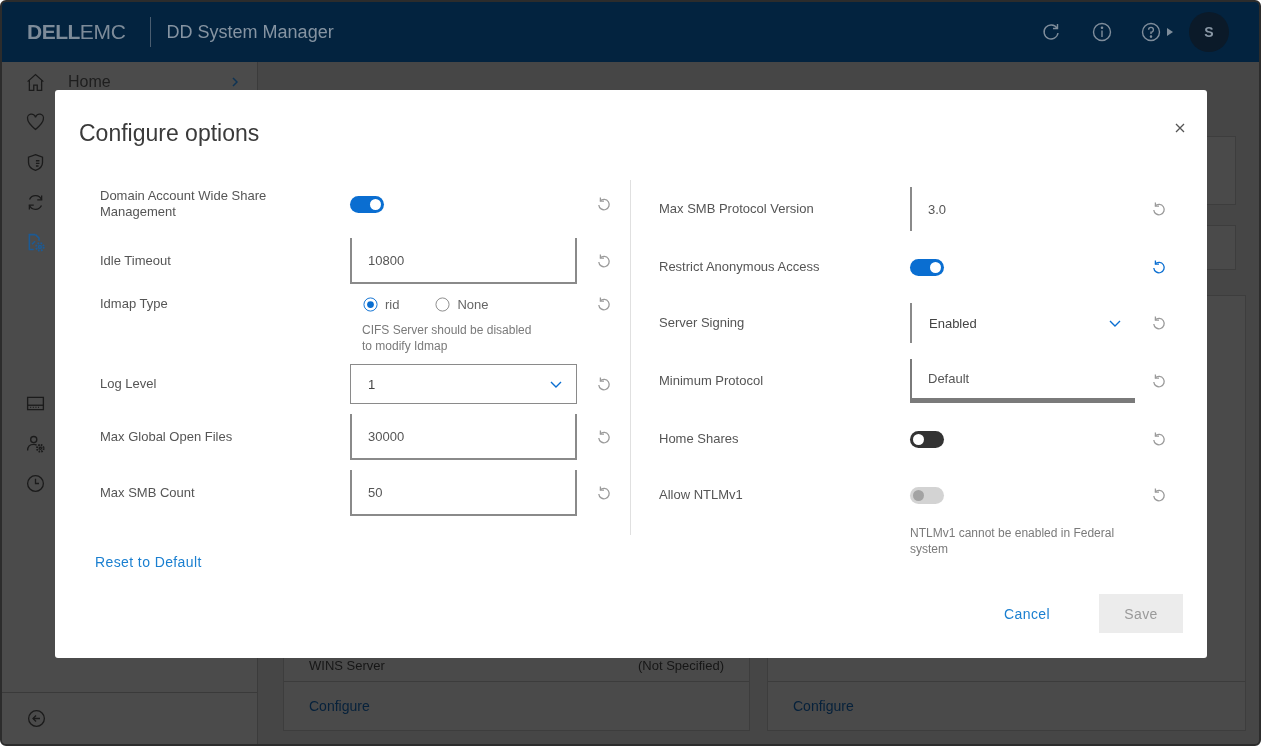 The width and height of the screenshot is (1261, 746). Describe the element at coordinates (134, 304) in the screenshot. I see `option-label: Idmap Type` at that location.